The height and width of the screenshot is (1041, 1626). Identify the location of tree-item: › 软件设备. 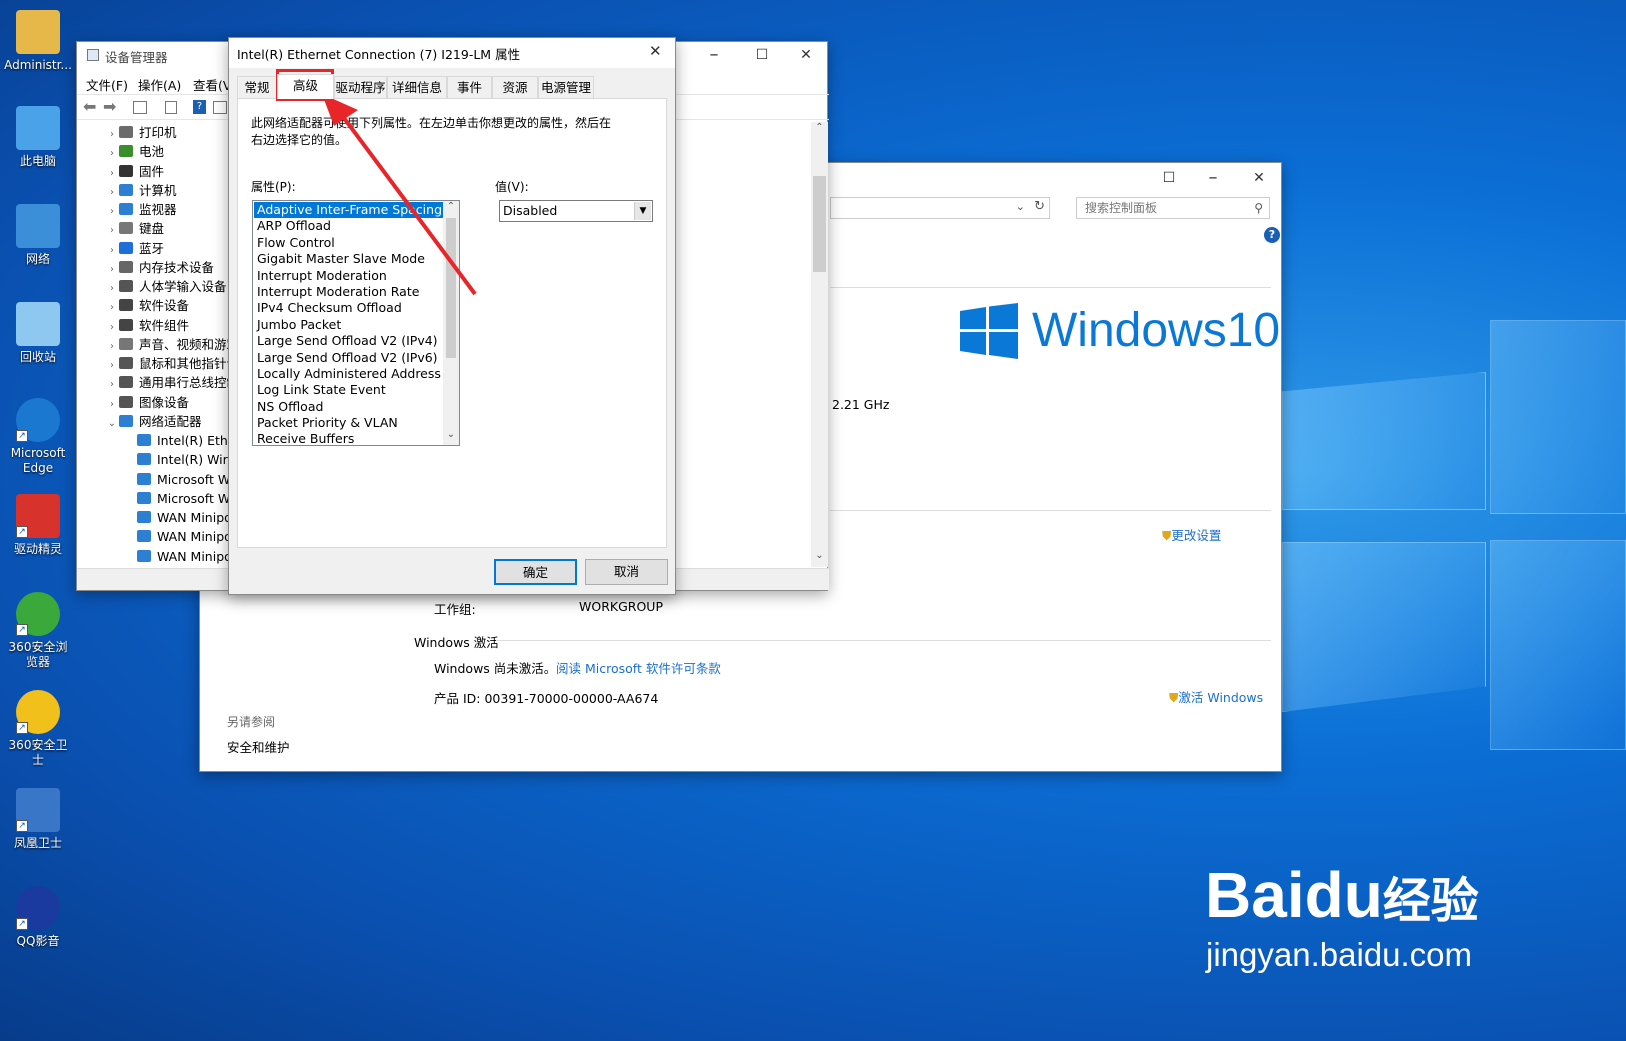
(147, 305).